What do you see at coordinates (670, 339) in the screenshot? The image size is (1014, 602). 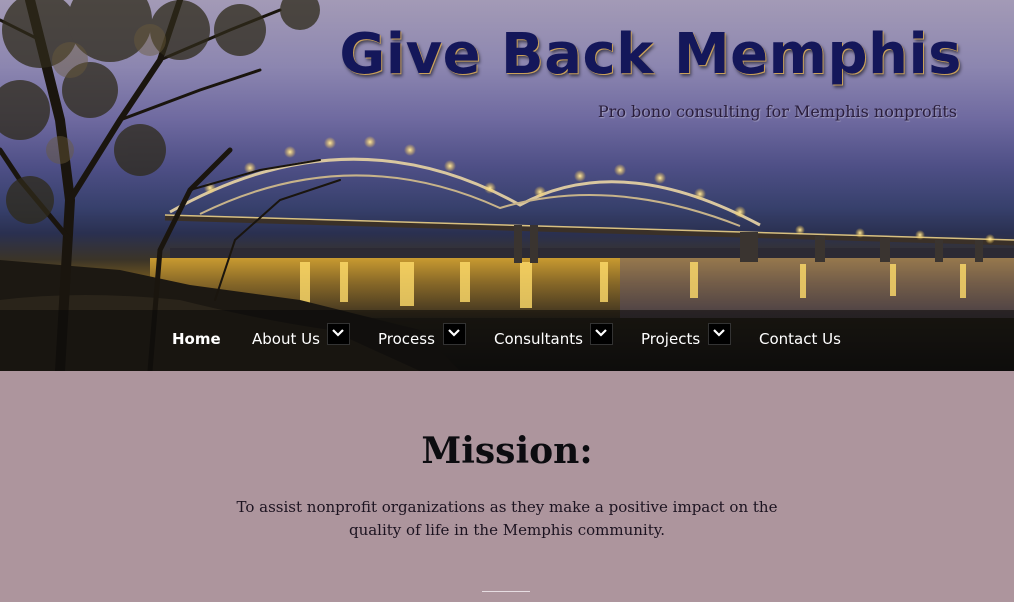 I see `nav-item-projects: Projects` at bounding box center [670, 339].